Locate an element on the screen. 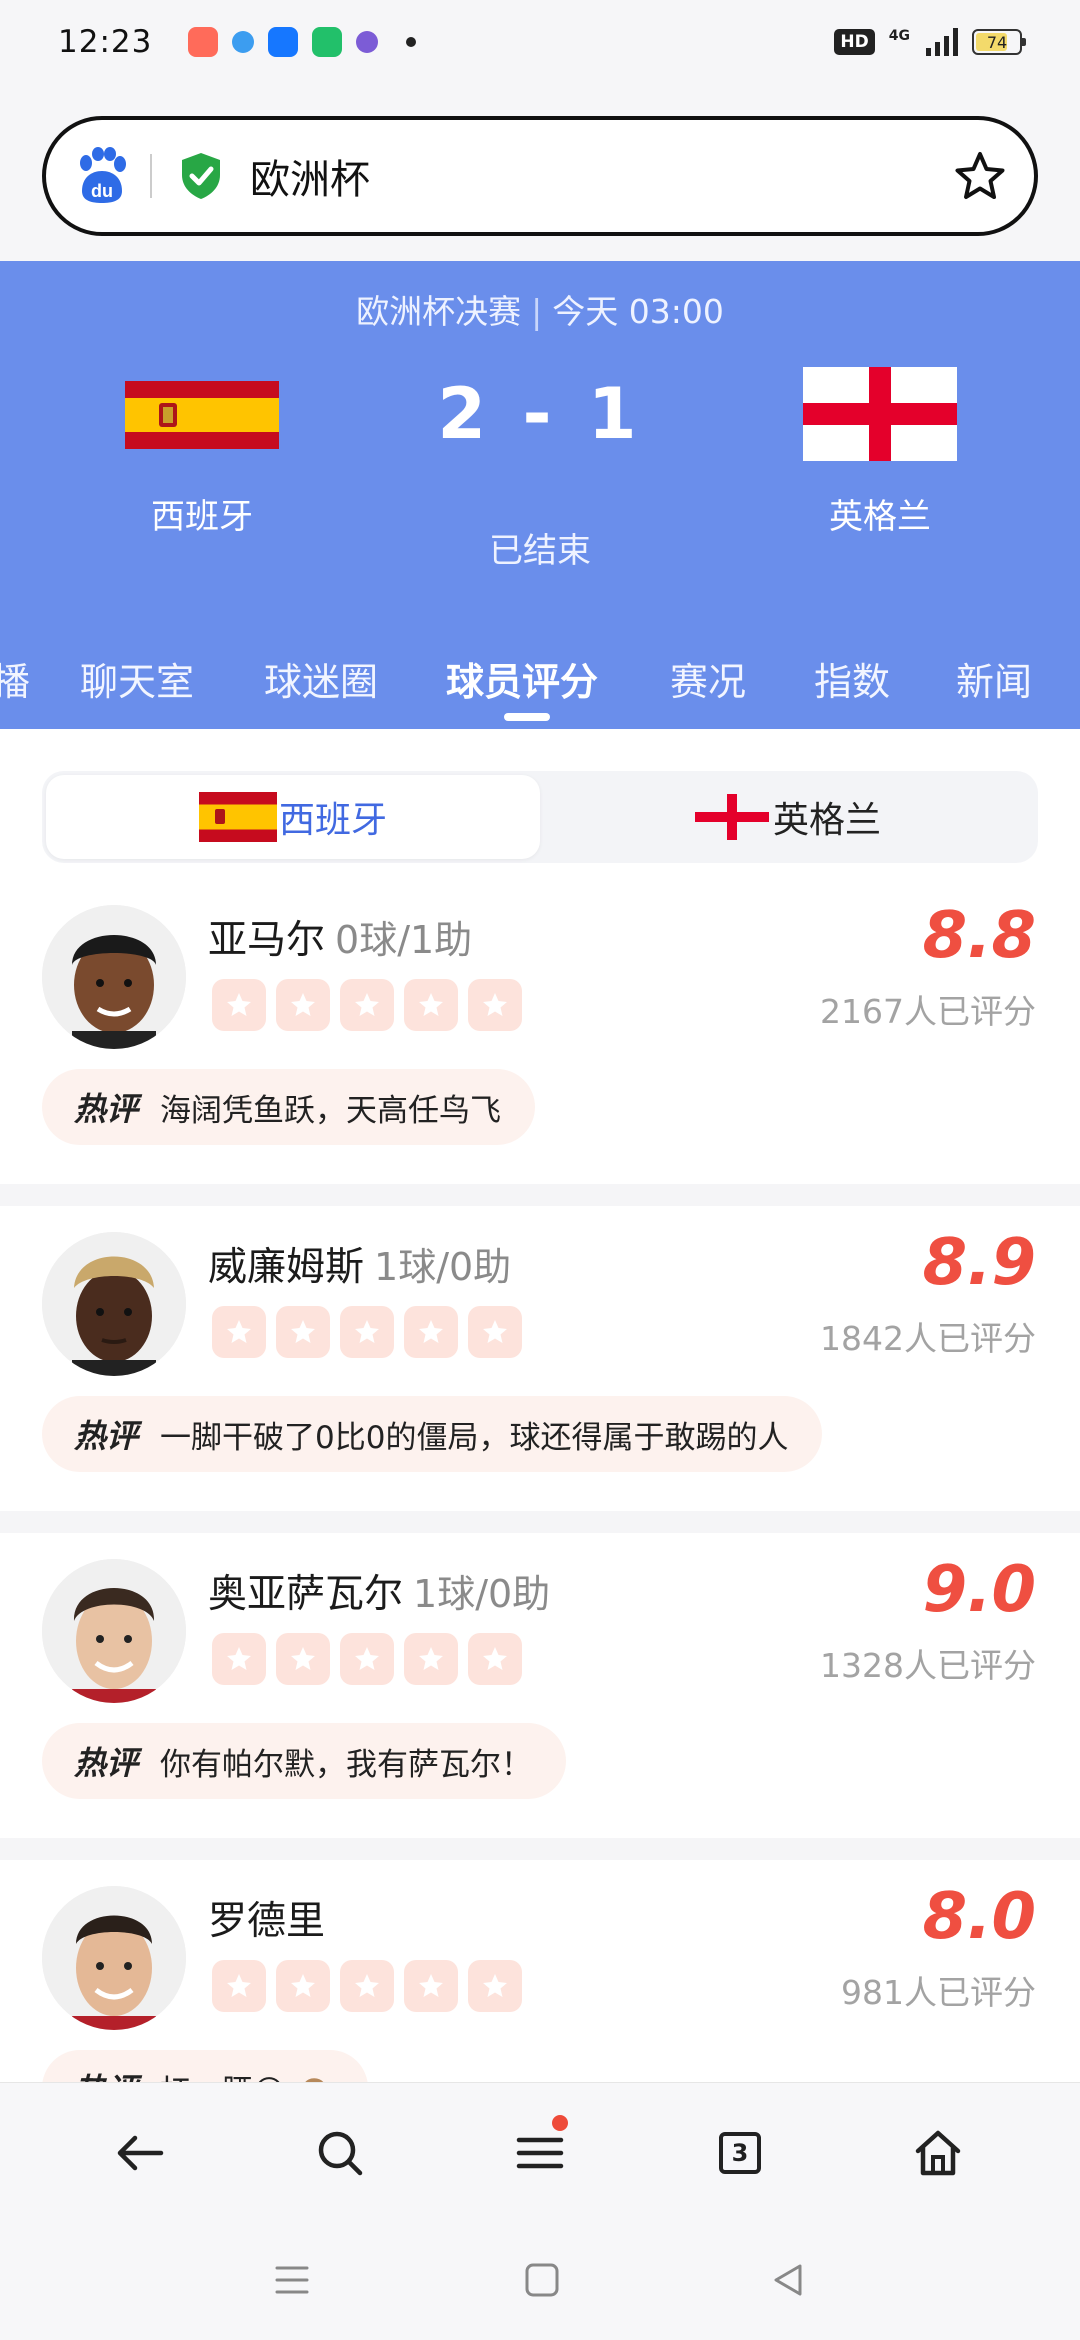 This screenshot has height=2340, width=1080. away-team-name: 英格兰 is located at coordinates (880, 517).